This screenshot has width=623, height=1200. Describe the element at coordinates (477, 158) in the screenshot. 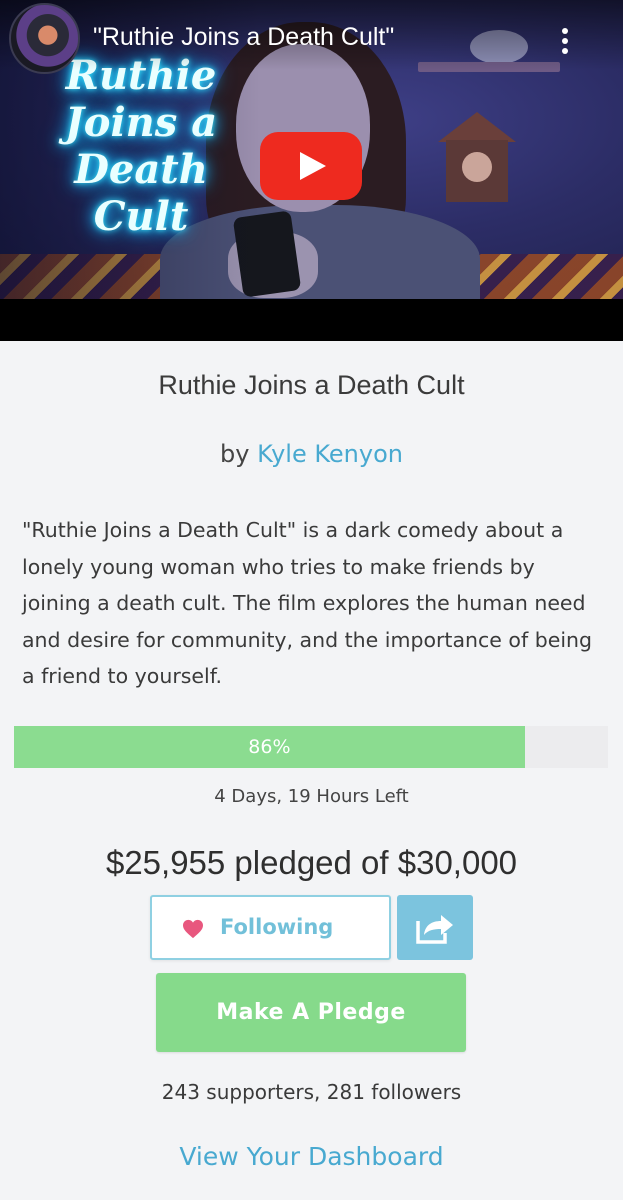

I see `cuckoo-clock` at that location.